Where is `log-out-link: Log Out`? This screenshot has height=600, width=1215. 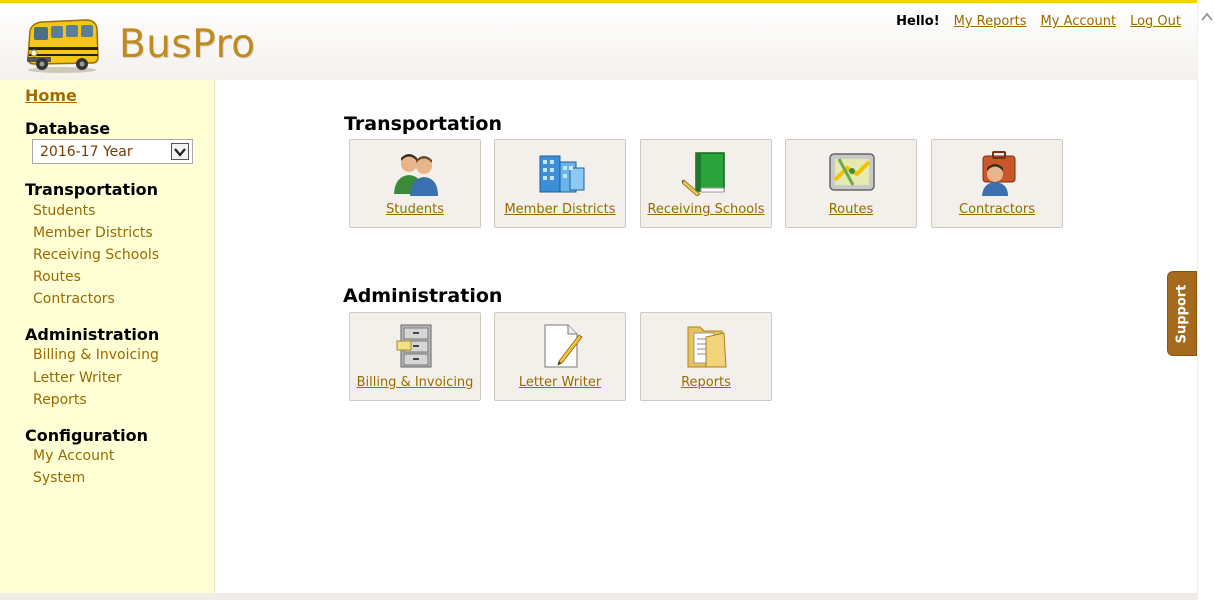
log-out-link: Log Out is located at coordinates (1155, 21).